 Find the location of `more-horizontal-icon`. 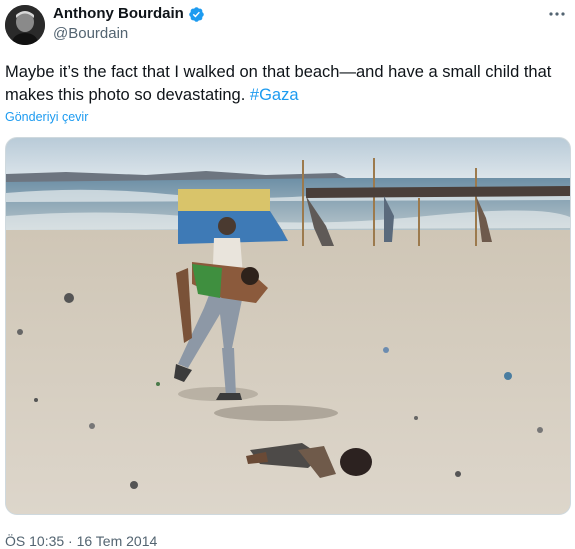

more-horizontal-icon is located at coordinates (557, 14).